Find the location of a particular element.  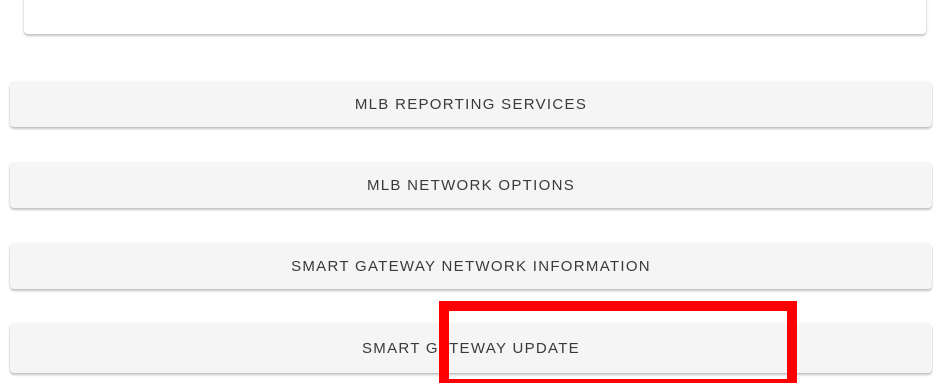

mlb-network-options-button: MLB NETWORK OPTIONS is located at coordinates (471, 185).